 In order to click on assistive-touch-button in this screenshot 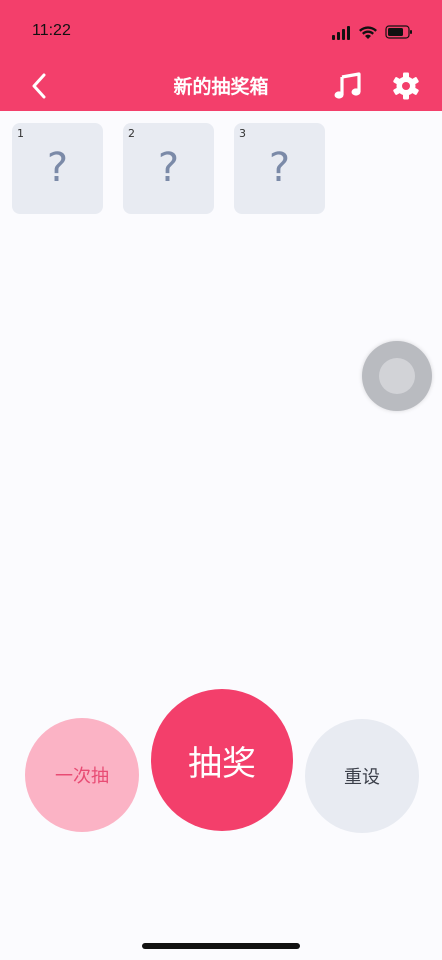, I will do `click(397, 376)`.